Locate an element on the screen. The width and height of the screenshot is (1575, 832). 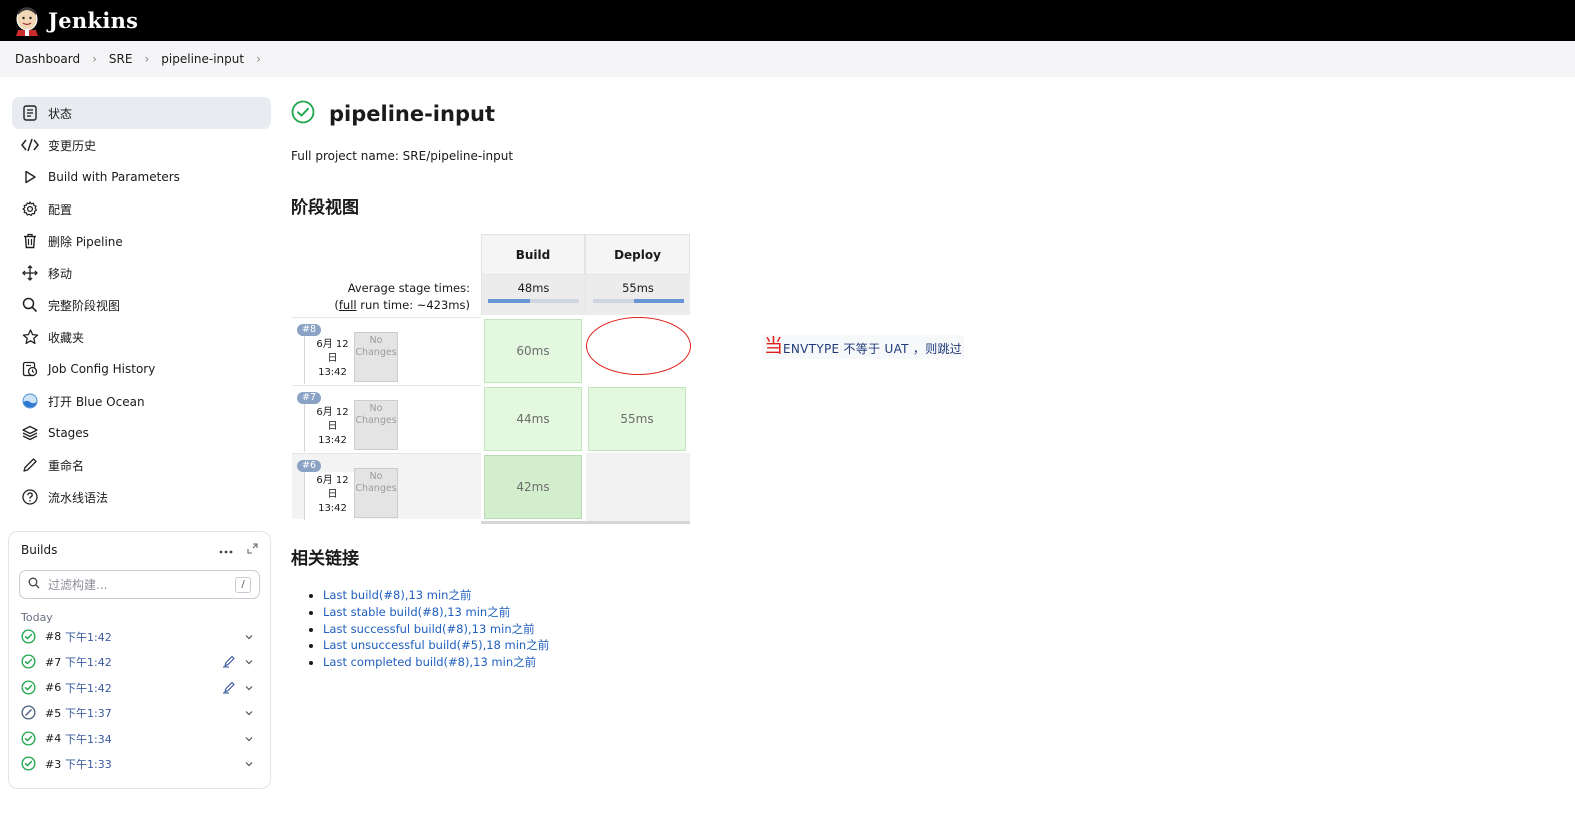
run-row-label: #8 6月 12 日 13:42 No Changes is located at coordinates (386, 350).